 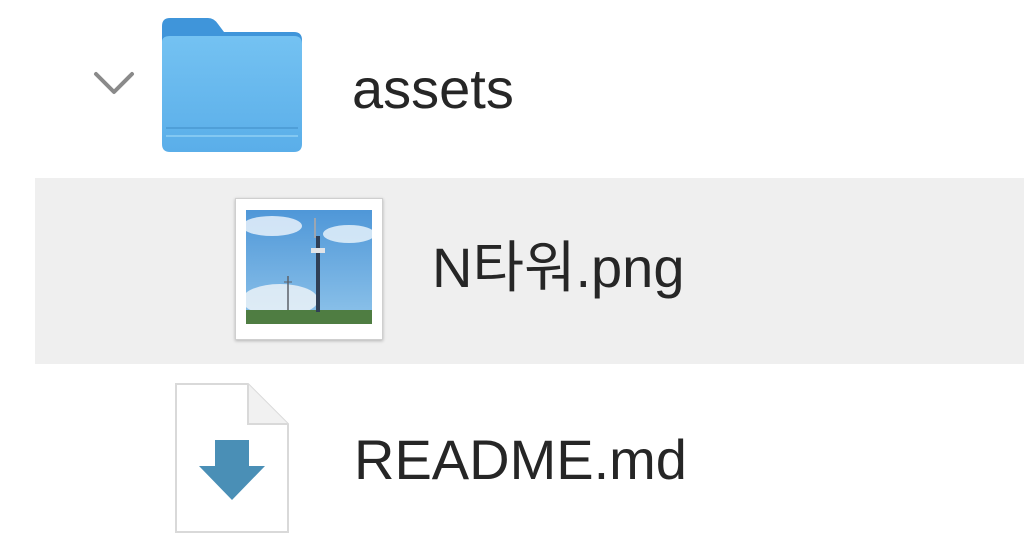 I want to click on markdown-document-icon, so click(x=232, y=458).